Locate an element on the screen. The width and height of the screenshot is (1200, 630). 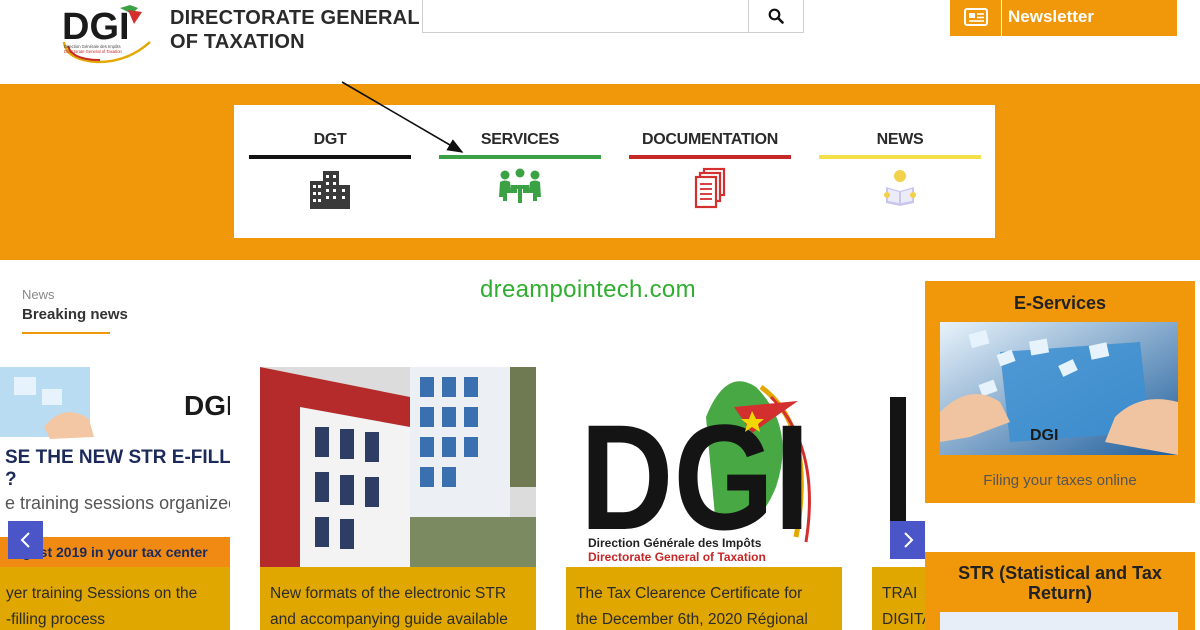
documents-icon is located at coordinates (710, 188).